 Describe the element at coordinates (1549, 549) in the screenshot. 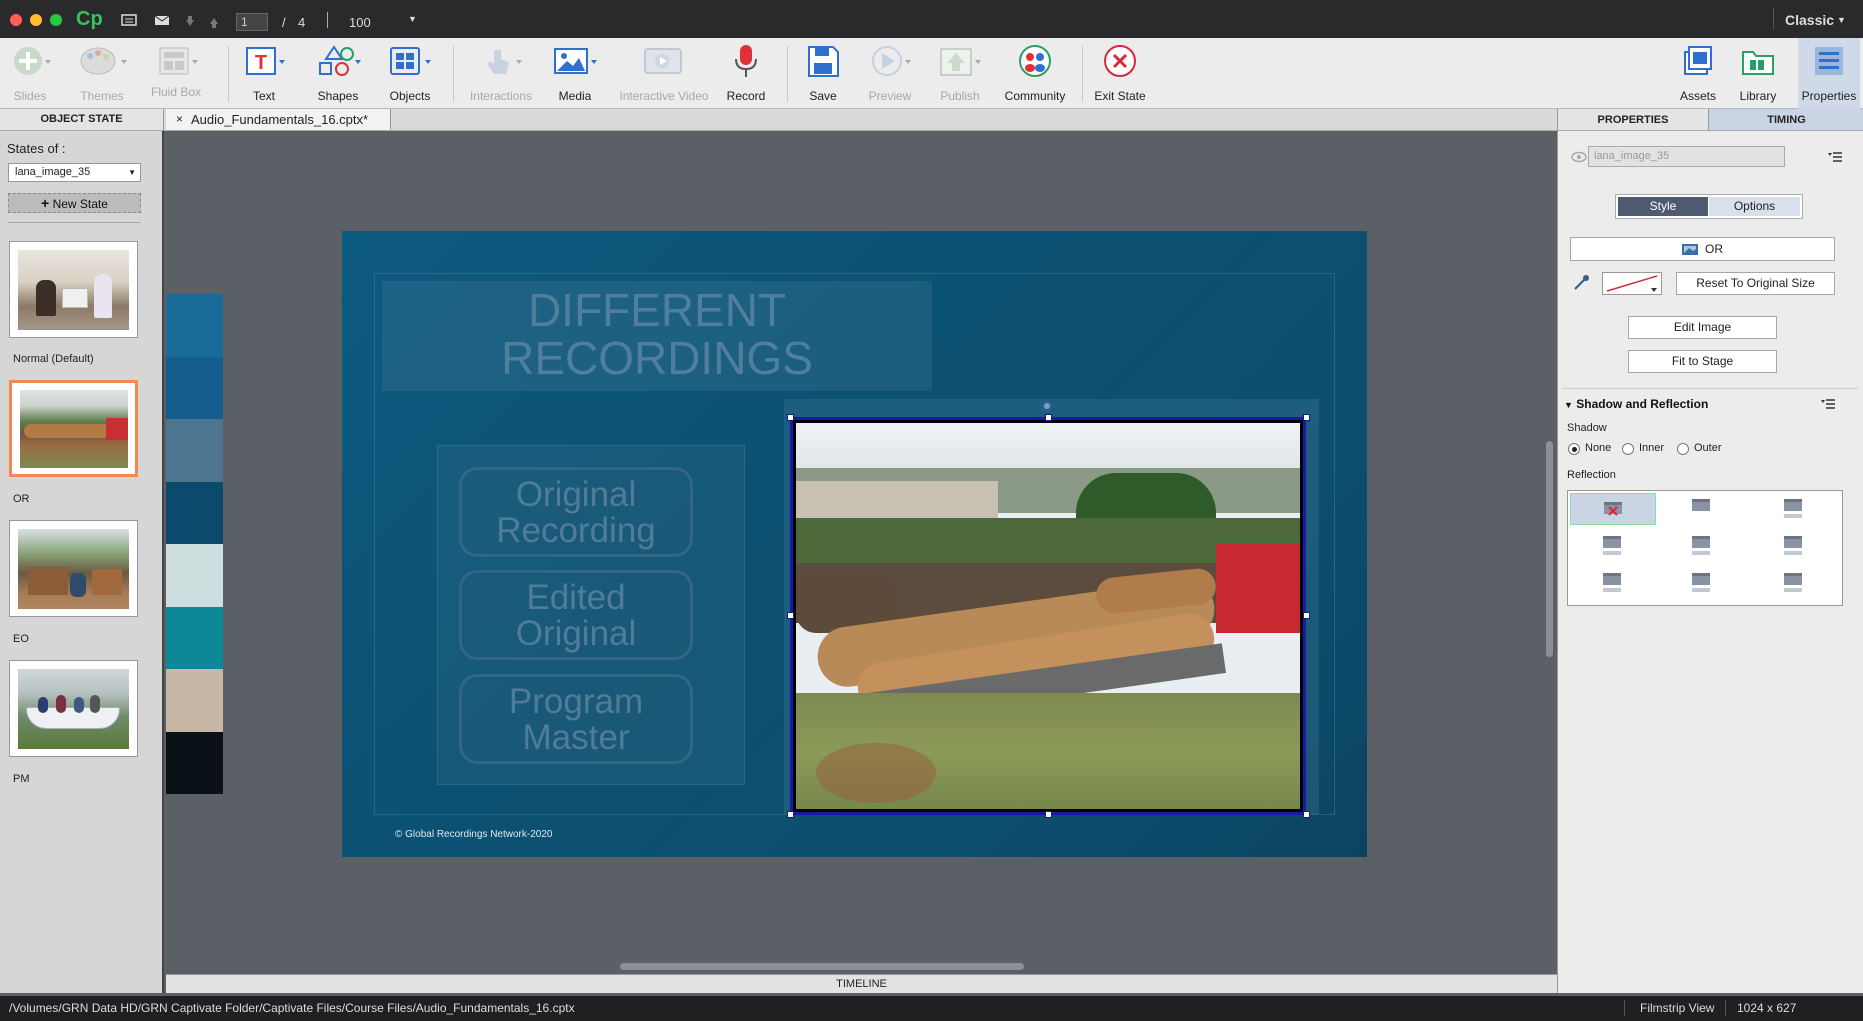

I see `vertical-scrollbar` at that location.